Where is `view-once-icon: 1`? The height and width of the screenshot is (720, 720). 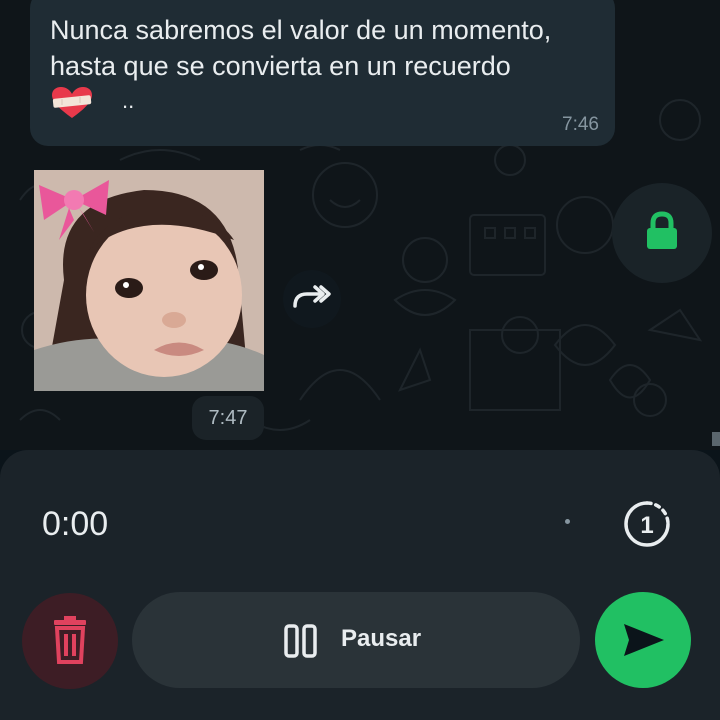
view-once-icon: 1 is located at coordinates (647, 524).